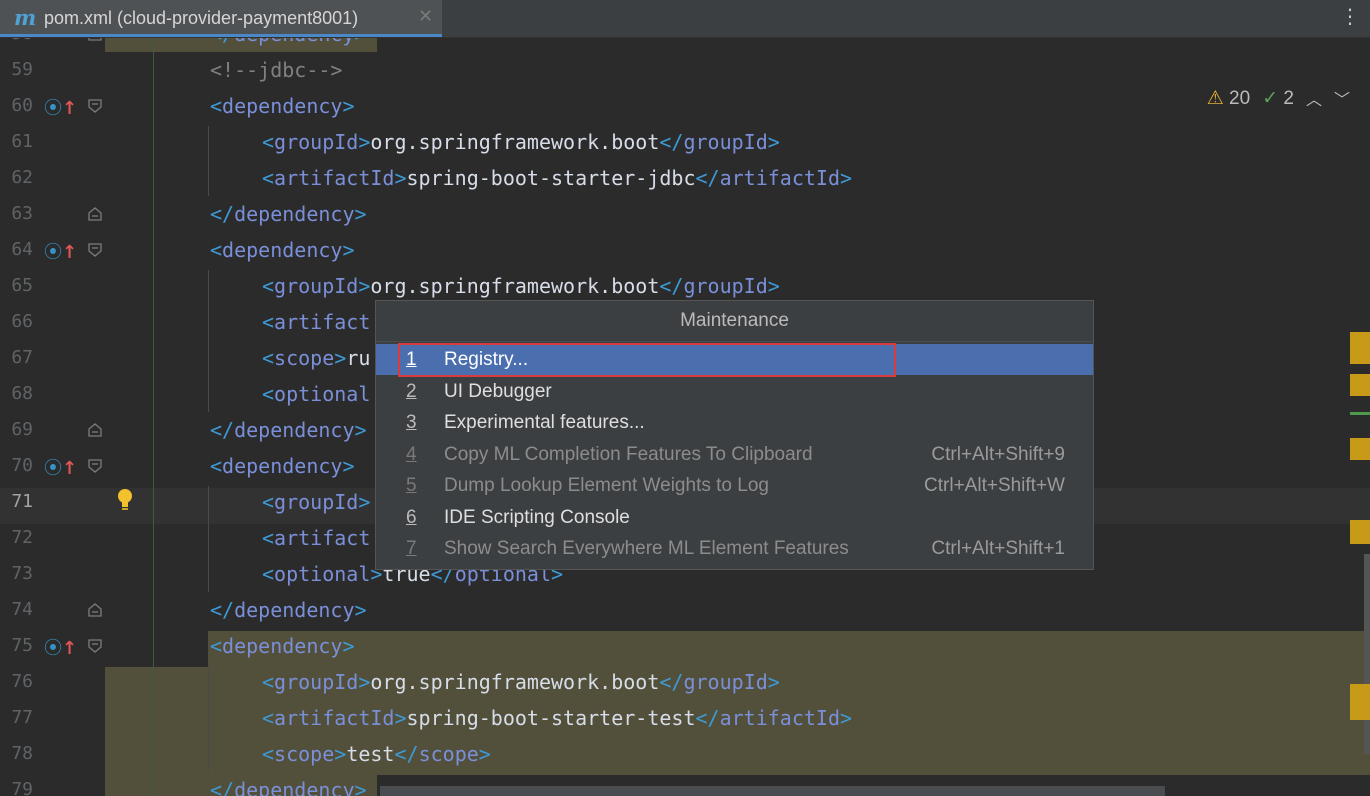  I want to click on next-highlight-icon: ﹀, so click(1342, 98).